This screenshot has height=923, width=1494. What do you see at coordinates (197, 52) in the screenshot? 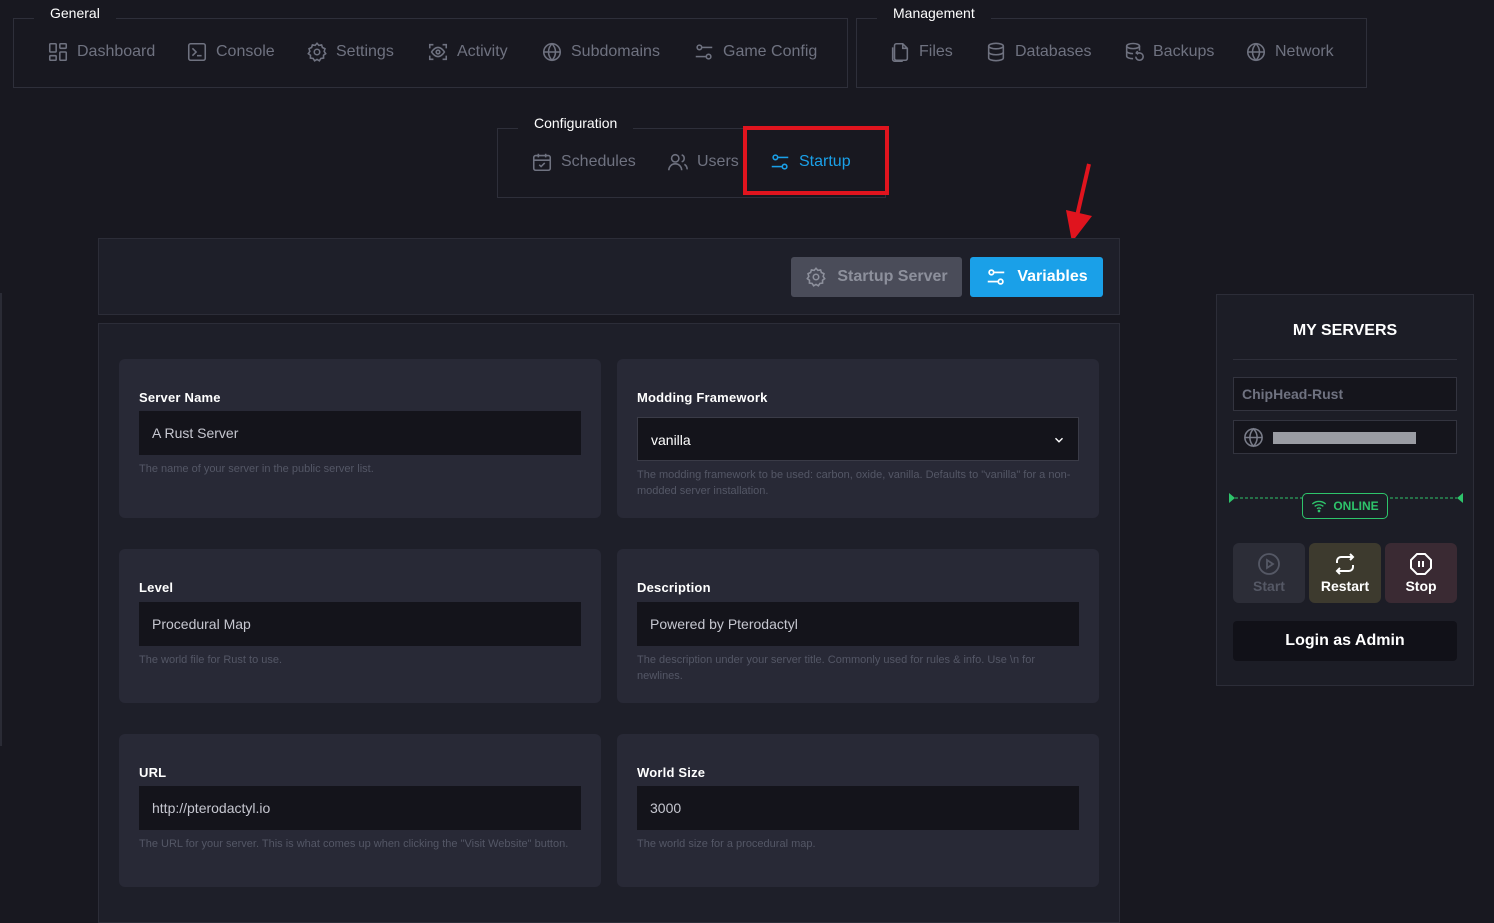
I see `console-icon` at bounding box center [197, 52].